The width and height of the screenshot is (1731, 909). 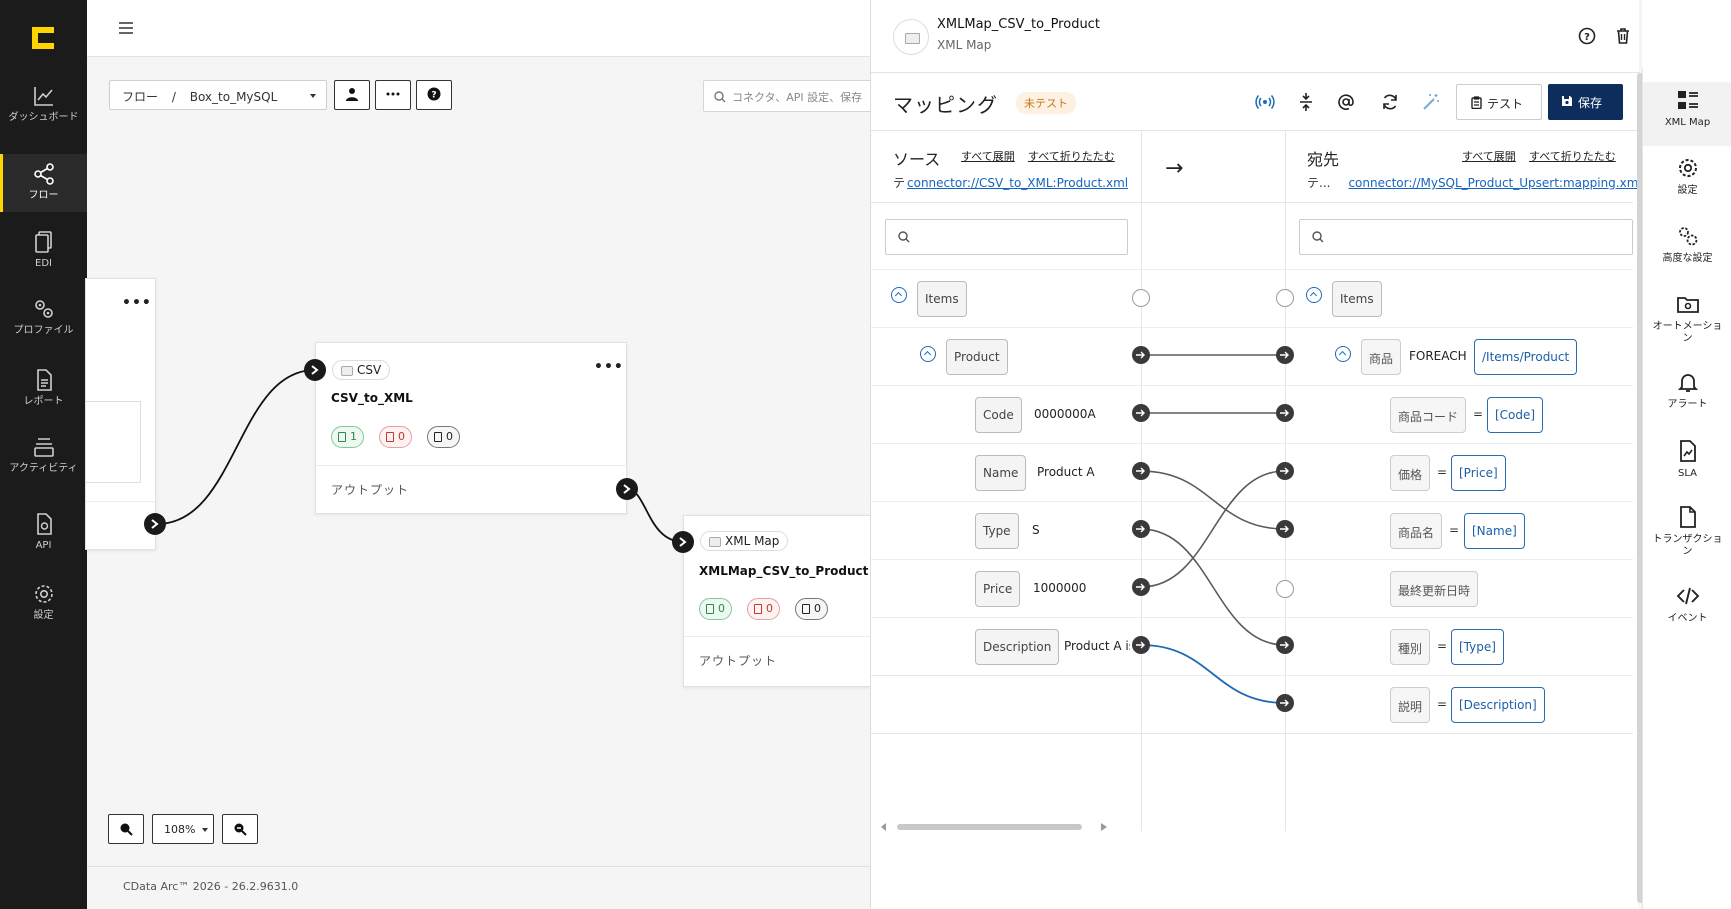 What do you see at coordinates (43, 38) in the screenshot?
I see `cdata-logo-icon` at bounding box center [43, 38].